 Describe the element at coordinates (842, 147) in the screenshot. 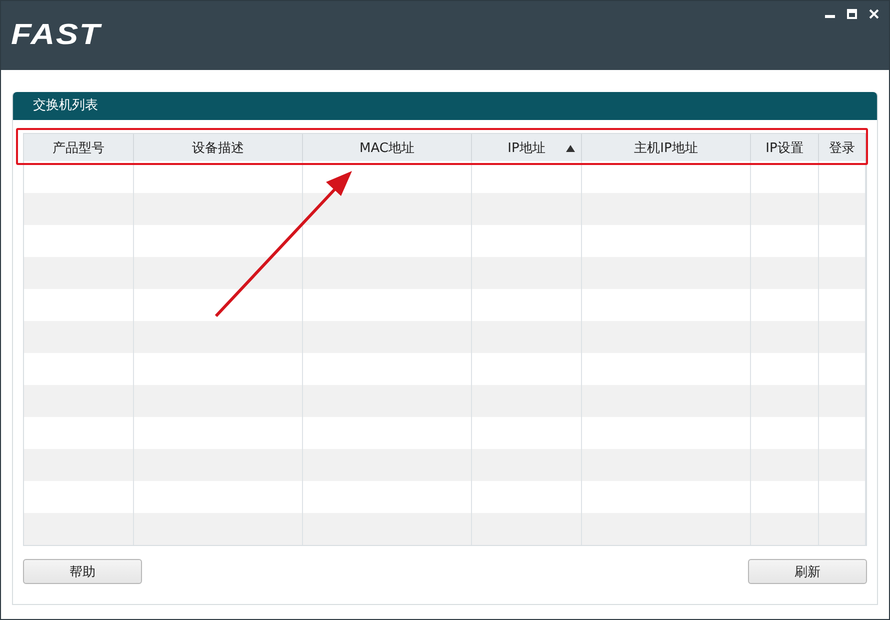

I see `column-header: 登录` at that location.